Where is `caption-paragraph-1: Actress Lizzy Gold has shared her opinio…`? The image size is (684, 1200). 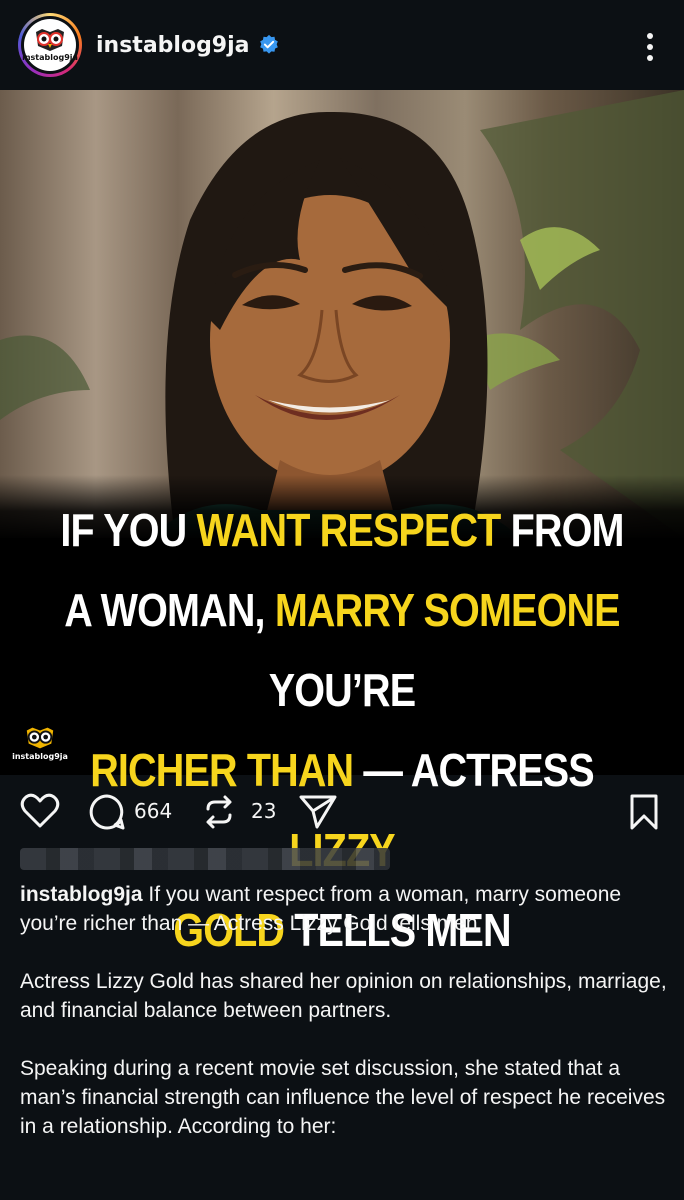 caption-paragraph-1: Actress Lizzy Gold has shared her opinio… is located at coordinates (343, 996).